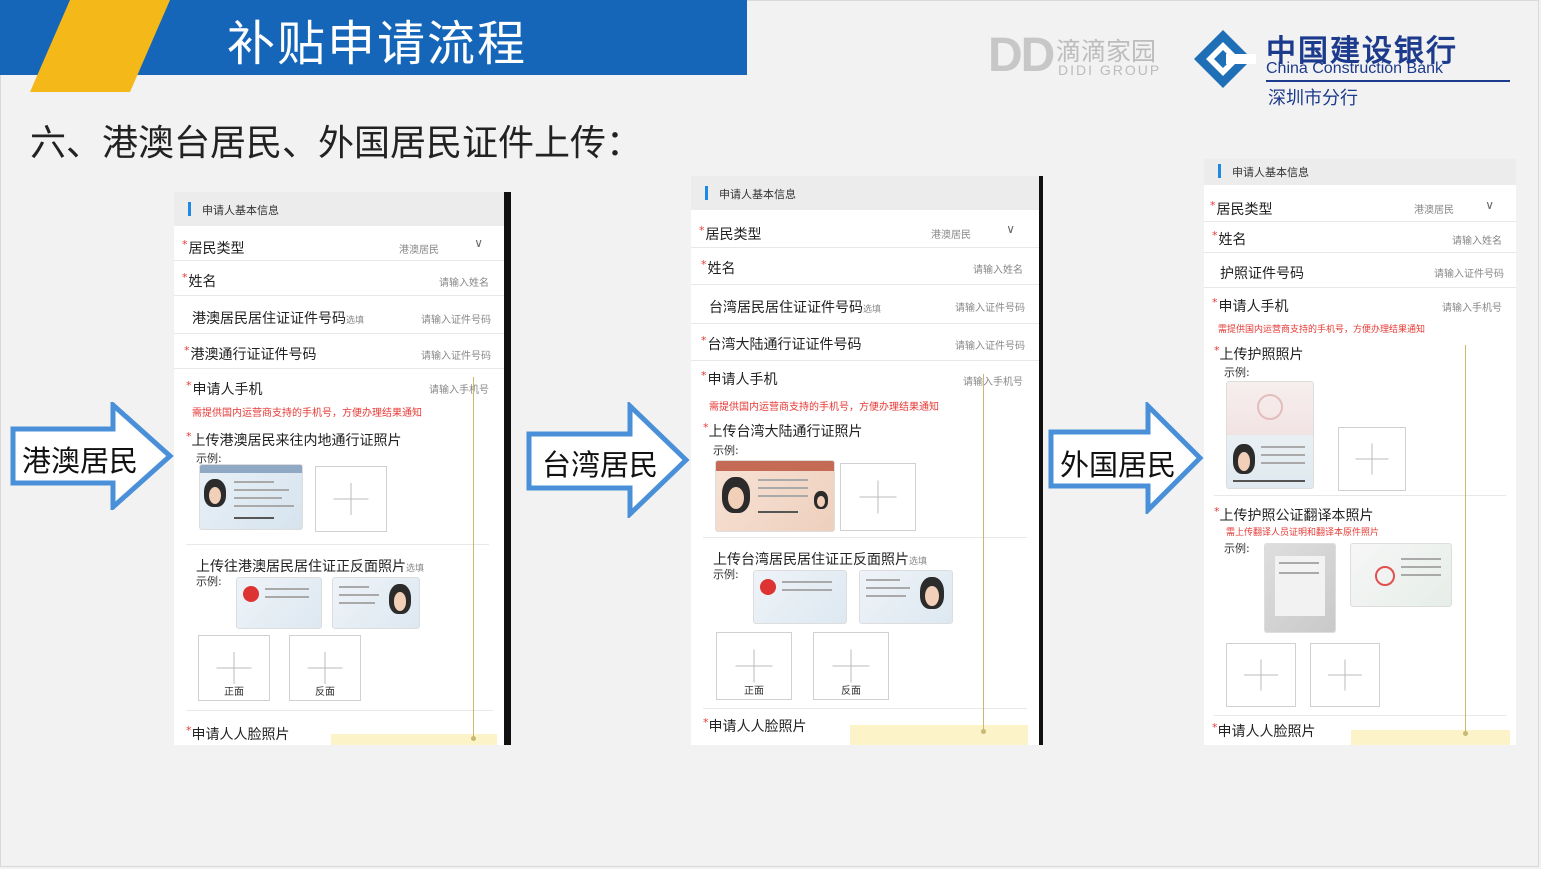 This screenshot has width=1541, height=869. I want to click on highlight-bar, so click(1430, 737).